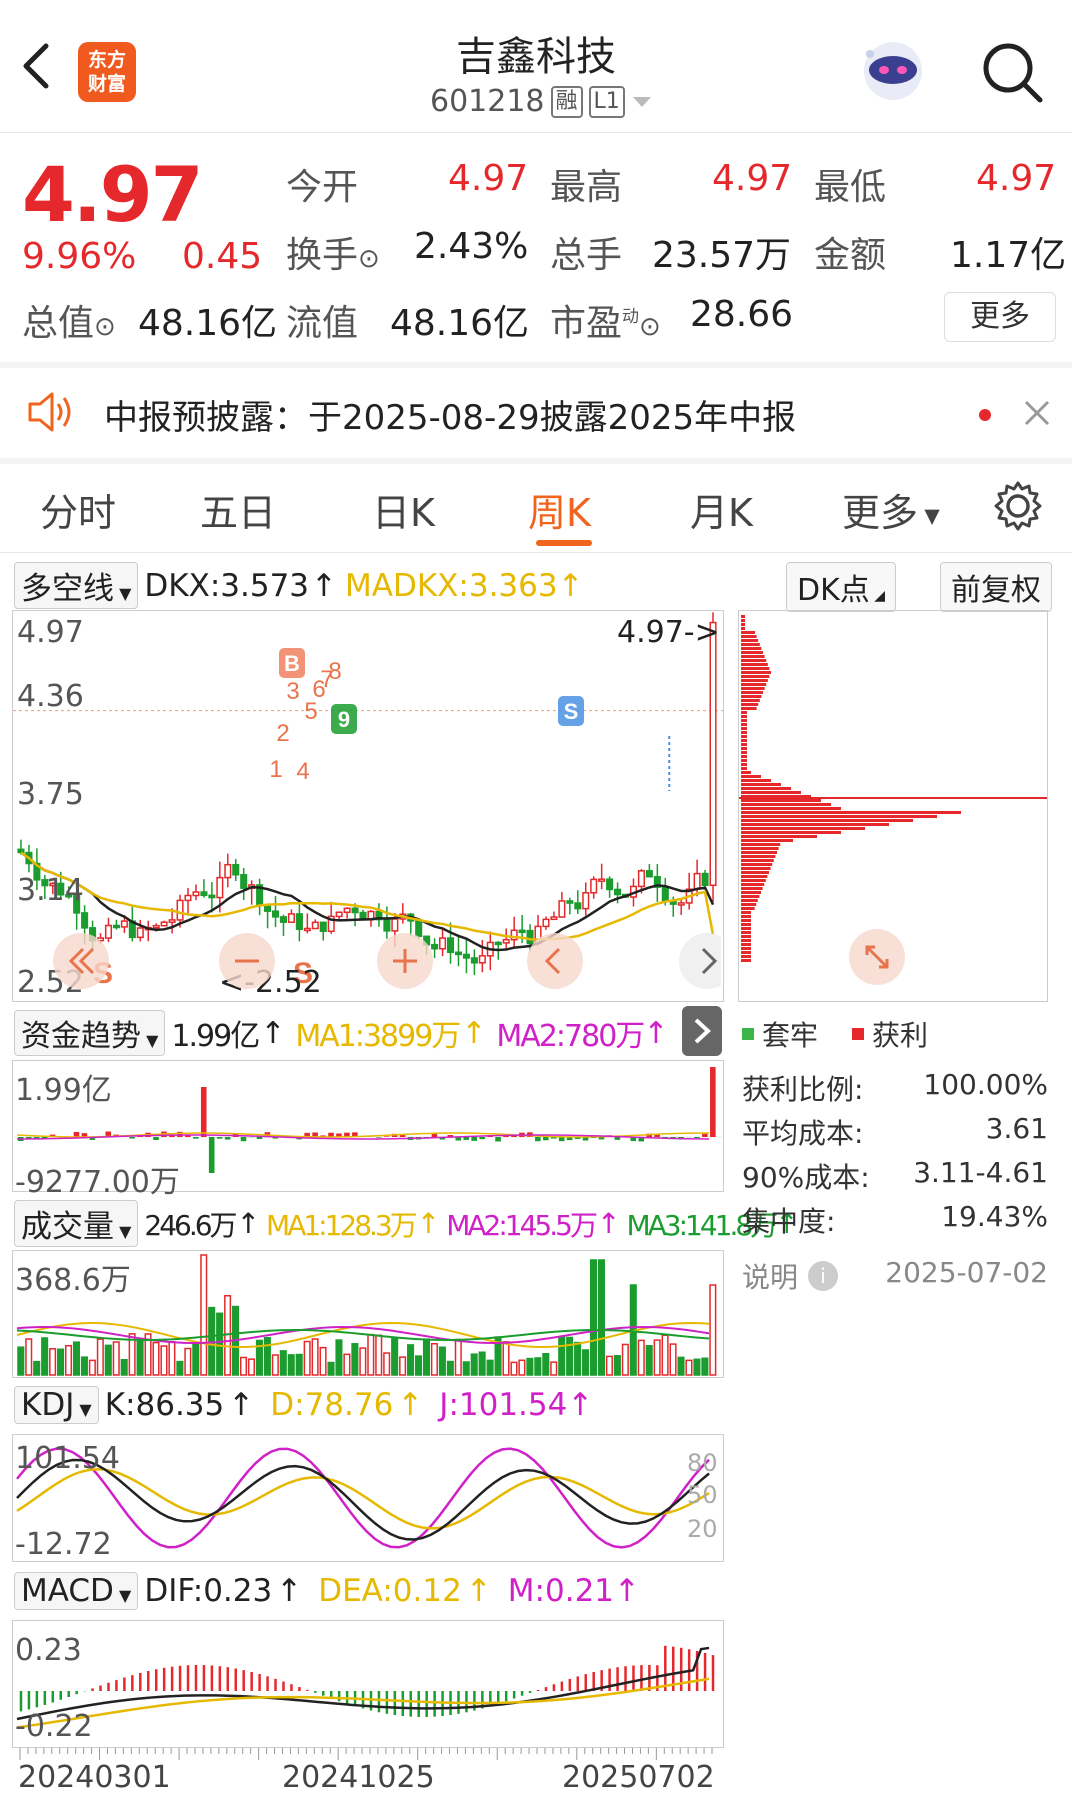 The height and width of the screenshot is (1801, 1072). Describe the element at coordinates (238, 509) in the screenshot. I see `tab-five-day: 五日` at that location.